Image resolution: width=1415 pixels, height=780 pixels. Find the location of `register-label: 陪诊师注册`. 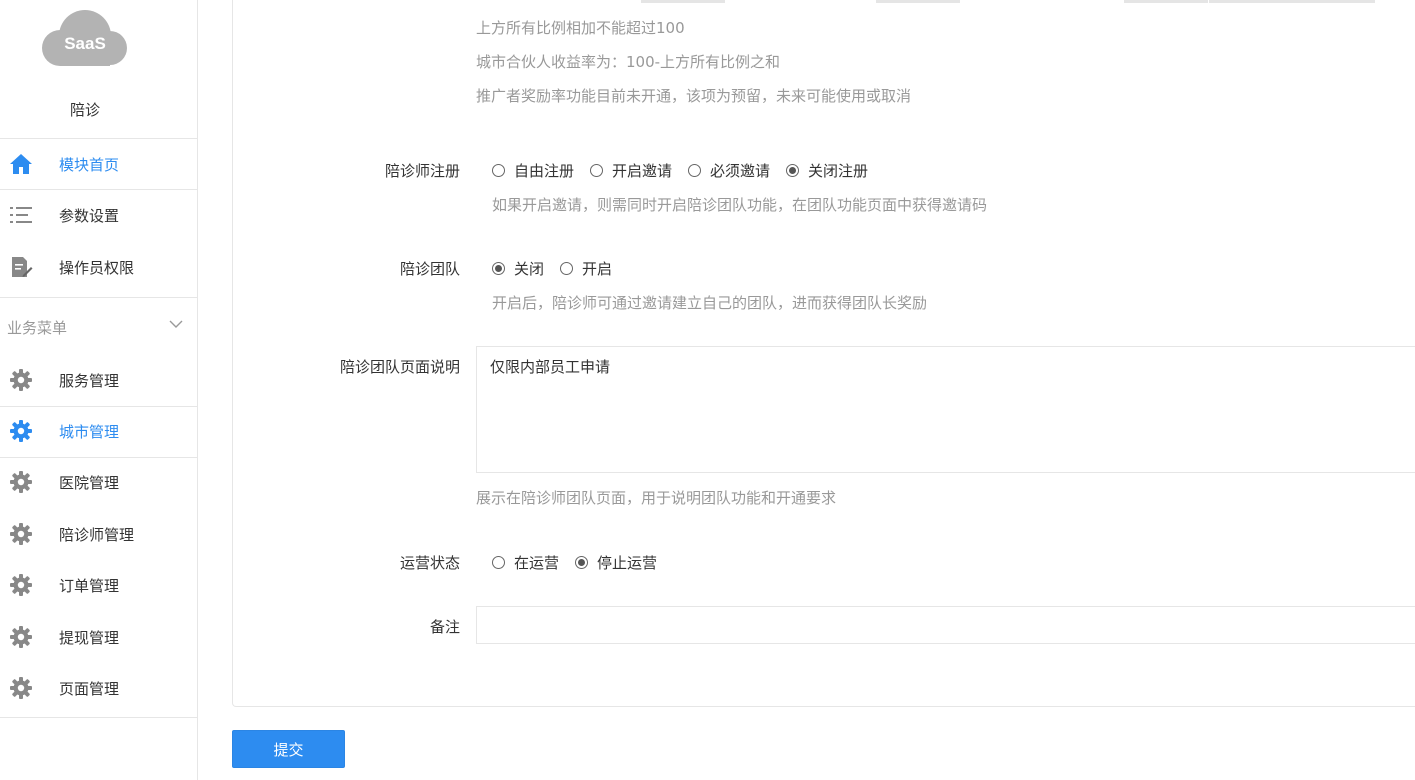

register-label: 陪诊师注册 is located at coordinates (422, 171).